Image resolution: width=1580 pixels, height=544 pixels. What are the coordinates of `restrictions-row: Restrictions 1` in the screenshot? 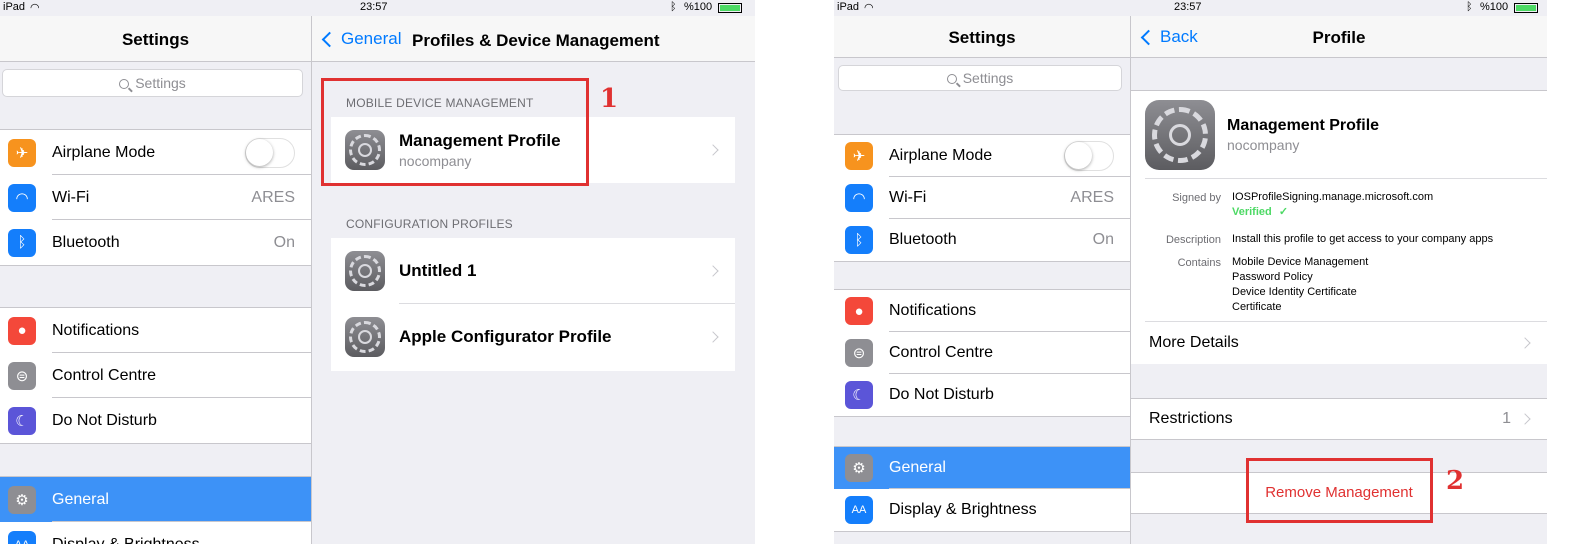 It's located at (1339, 419).